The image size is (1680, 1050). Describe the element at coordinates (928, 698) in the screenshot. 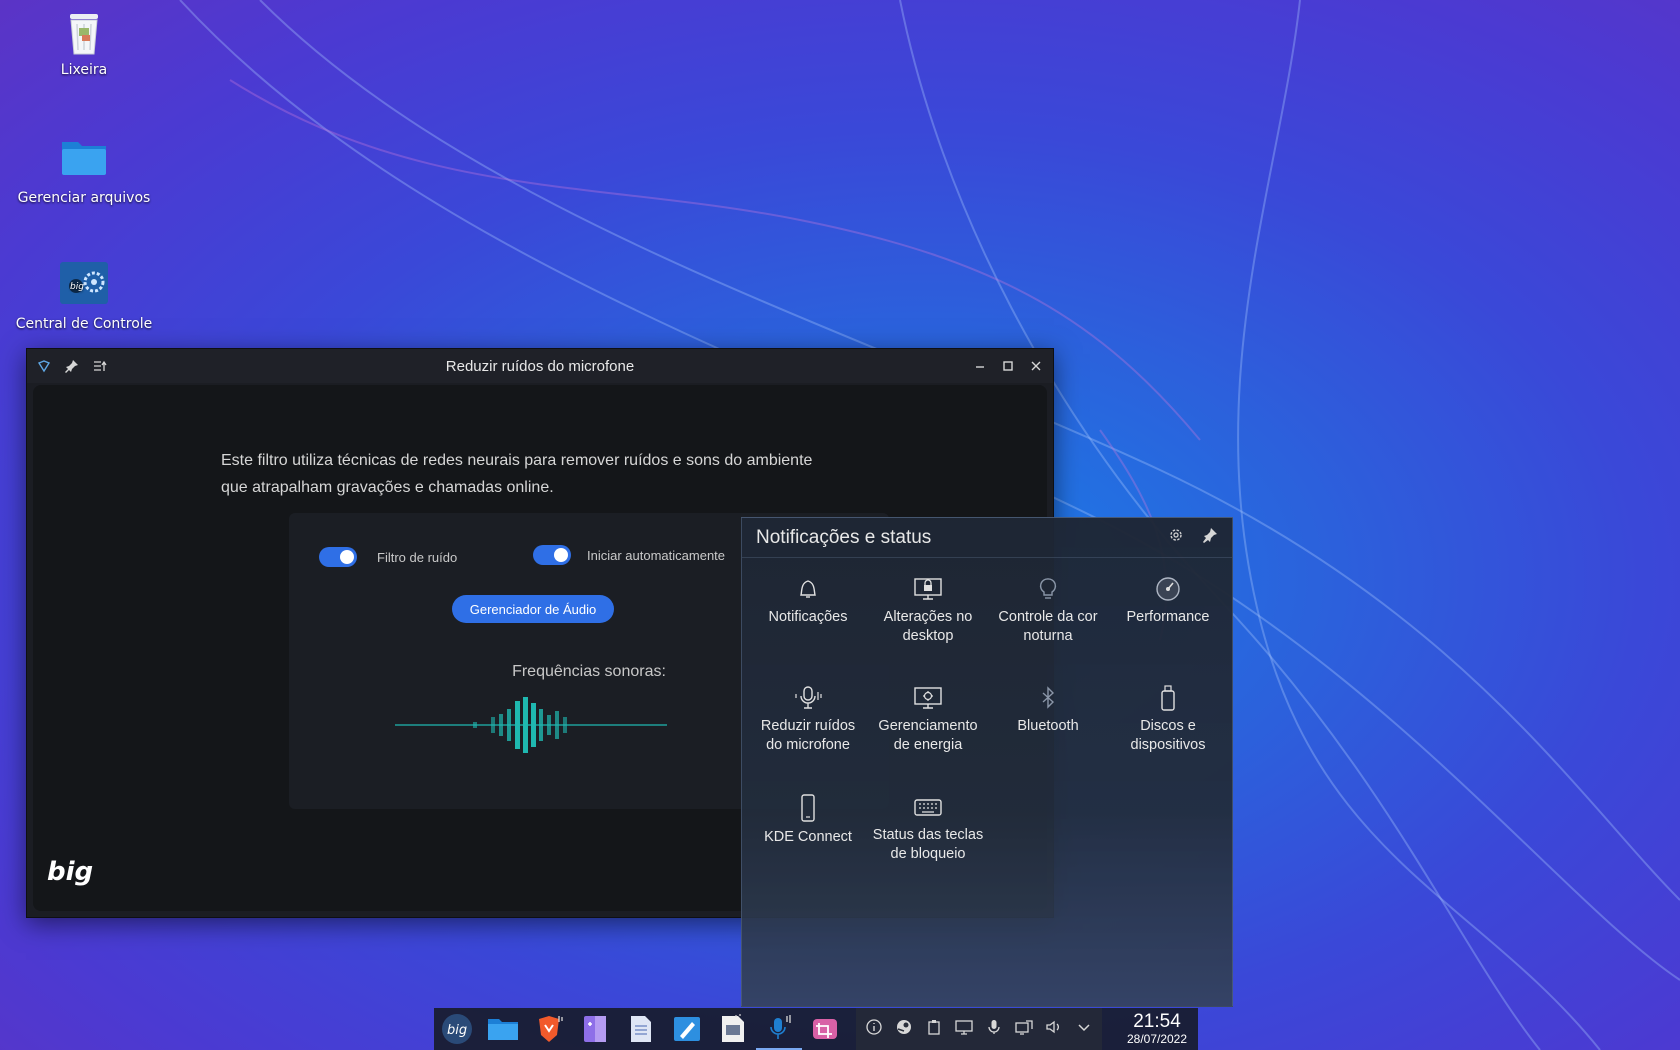

I see `power-management-icon` at that location.